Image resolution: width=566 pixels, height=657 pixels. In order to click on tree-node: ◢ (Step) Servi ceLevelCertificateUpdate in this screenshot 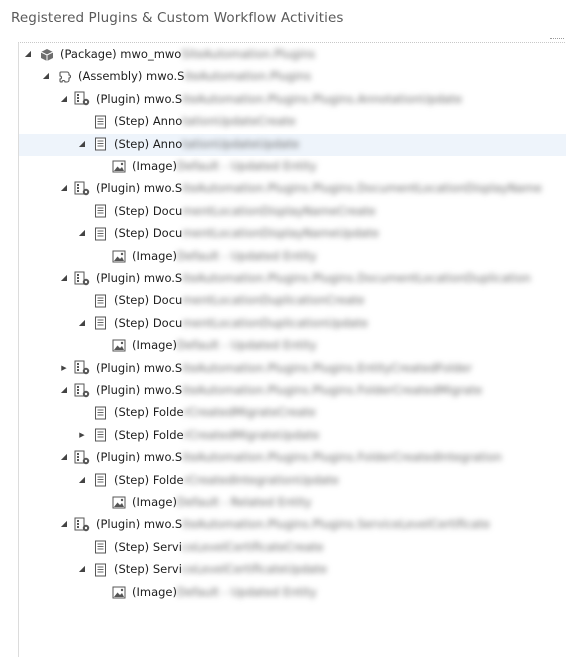, I will do `click(292, 570)`.